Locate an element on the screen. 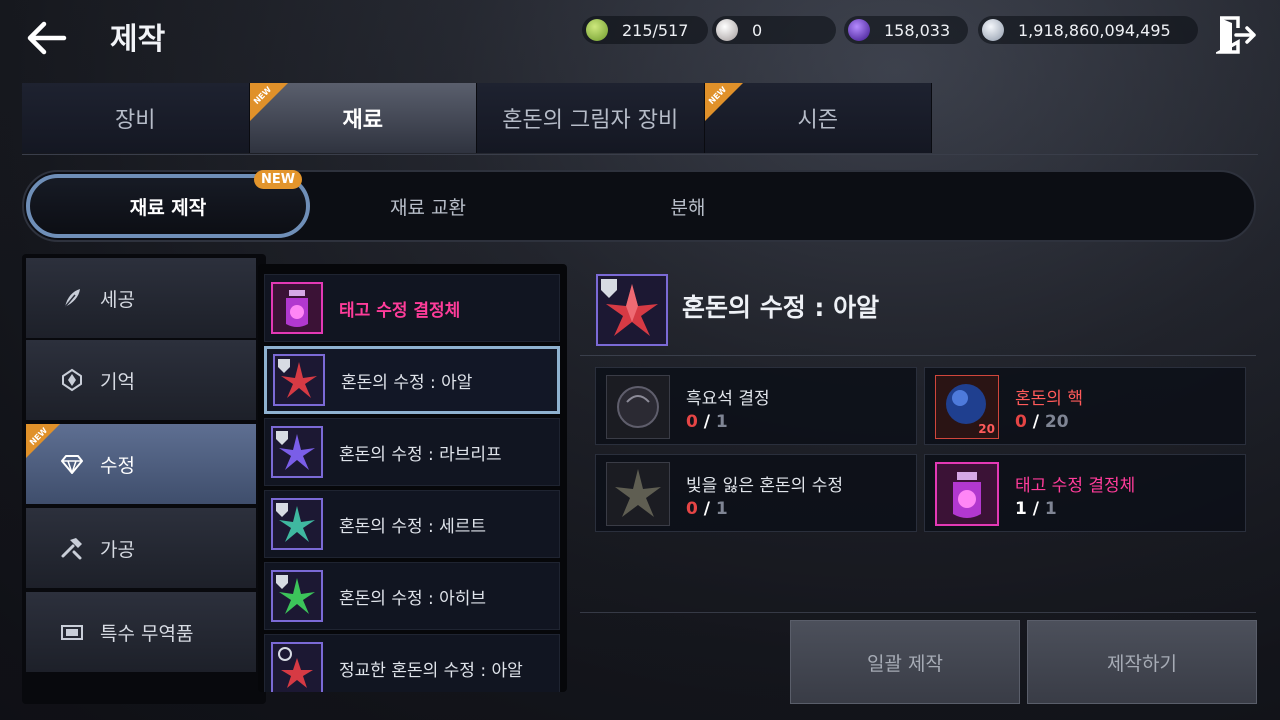  material-name: 빛을 잃은 혼돈의 수정 is located at coordinates (764, 486).